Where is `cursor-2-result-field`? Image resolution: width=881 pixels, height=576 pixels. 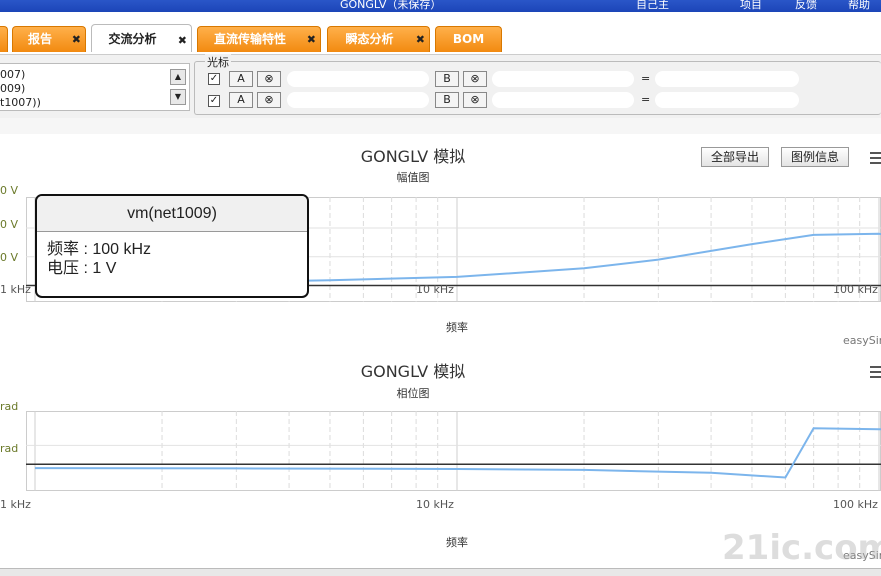
cursor-2-result-field is located at coordinates (727, 100).